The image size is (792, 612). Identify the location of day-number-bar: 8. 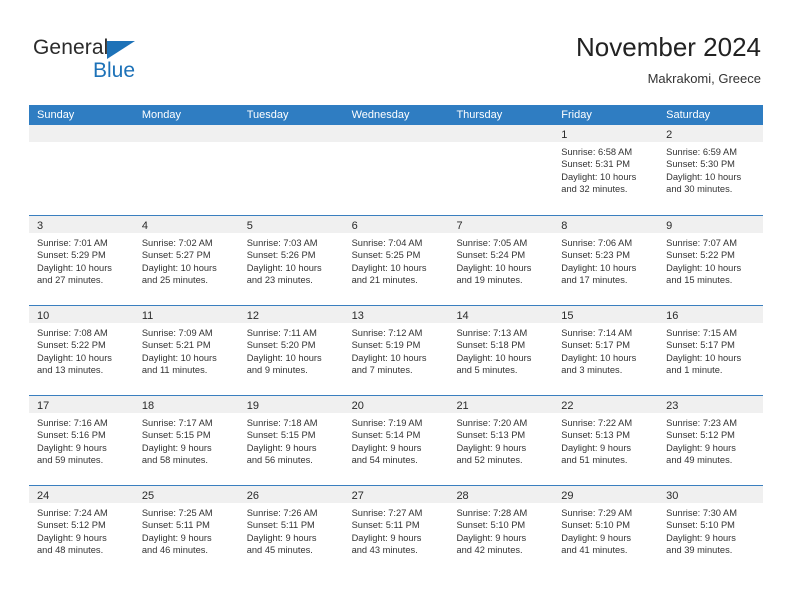
(606, 224).